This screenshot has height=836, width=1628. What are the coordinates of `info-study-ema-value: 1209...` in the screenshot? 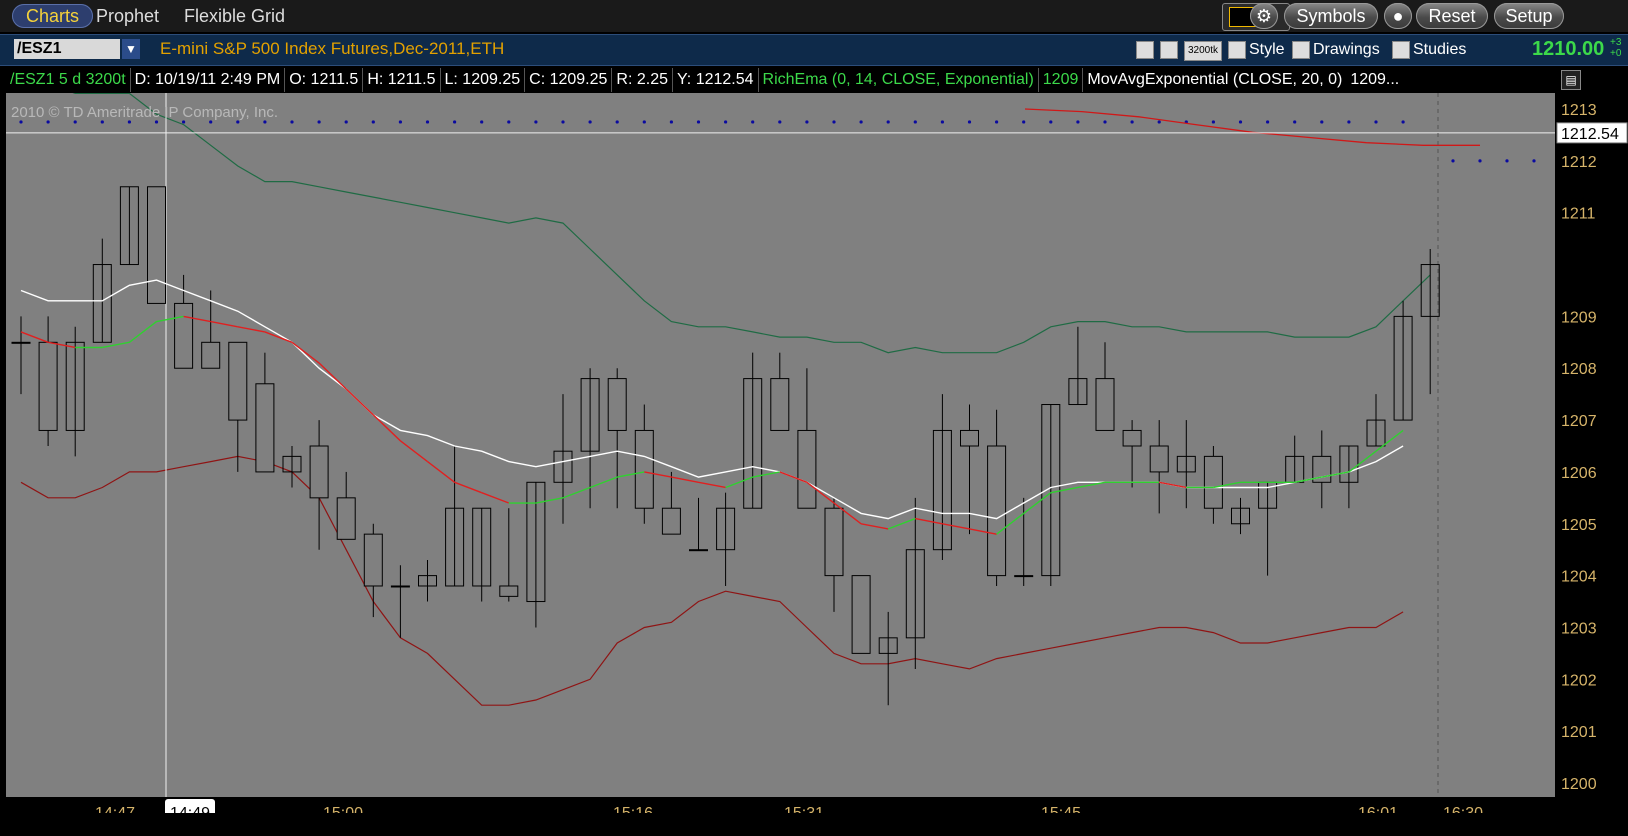 It's located at (1375, 79).